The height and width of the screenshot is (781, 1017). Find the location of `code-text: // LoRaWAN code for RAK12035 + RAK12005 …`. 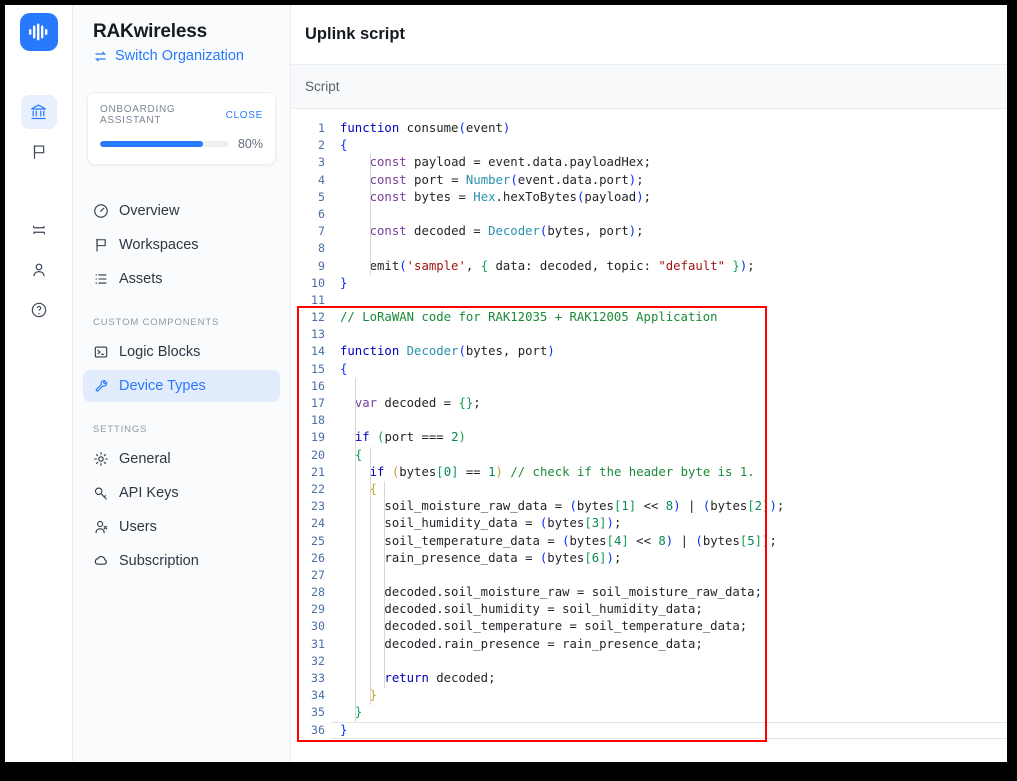

code-text: // LoRaWAN code for RAK12035 + RAK12005 … is located at coordinates (524, 317).